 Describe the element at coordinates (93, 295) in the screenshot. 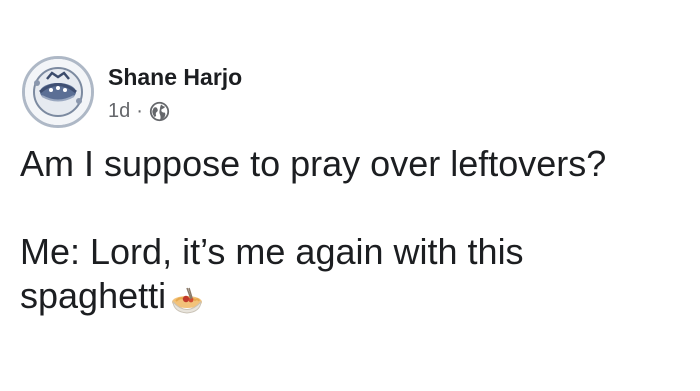

I see `post-text-line-3: spaghetti` at that location.